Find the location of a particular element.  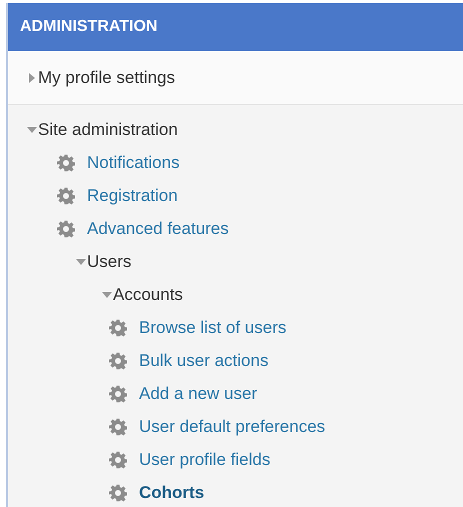

tree-link: Registration is located at coordinates (132, 196).